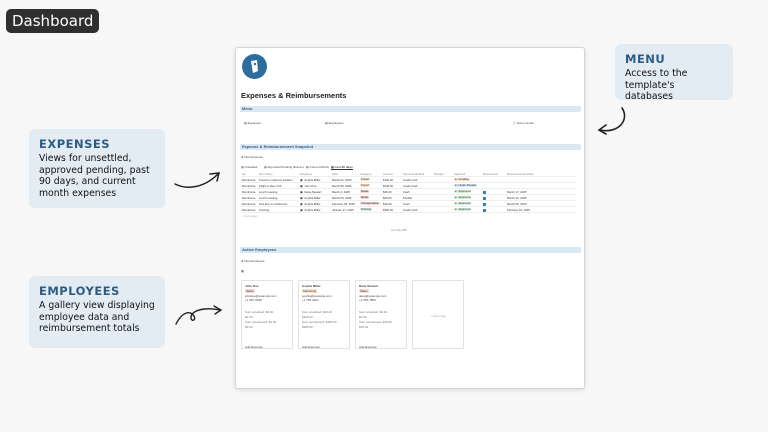 This screenshot has width=768, height=432. I want to click on col-header-reimbursed: Reimbursed, so click(494, 173).